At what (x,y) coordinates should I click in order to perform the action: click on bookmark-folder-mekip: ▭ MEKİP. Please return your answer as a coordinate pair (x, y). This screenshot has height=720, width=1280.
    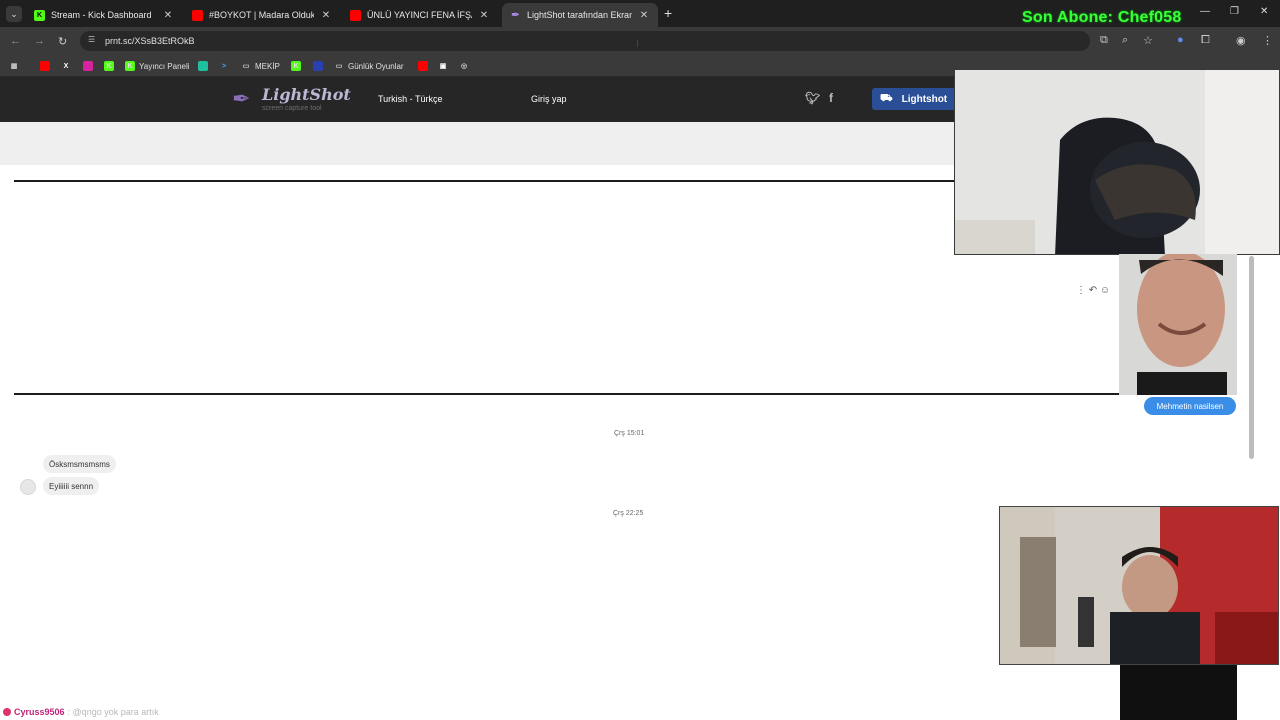
    Looking at the image, I should click on (260, 66).